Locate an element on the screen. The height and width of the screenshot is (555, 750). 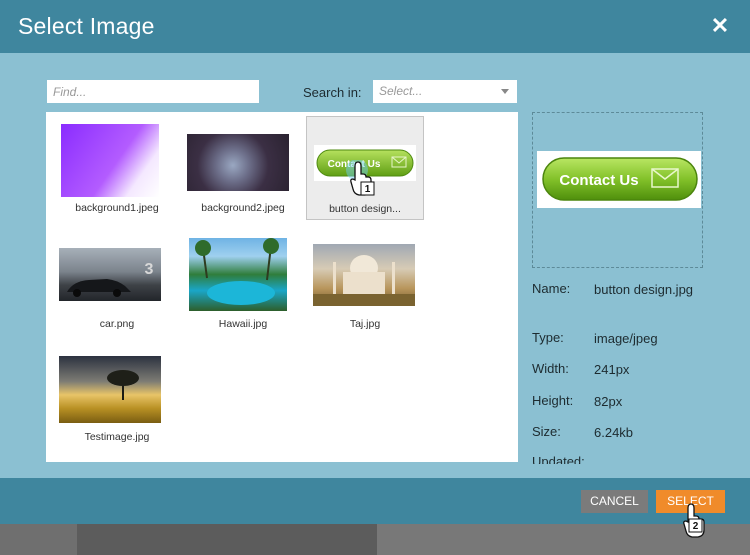
info-height-label: Height: is located at coordinates (553, 400).